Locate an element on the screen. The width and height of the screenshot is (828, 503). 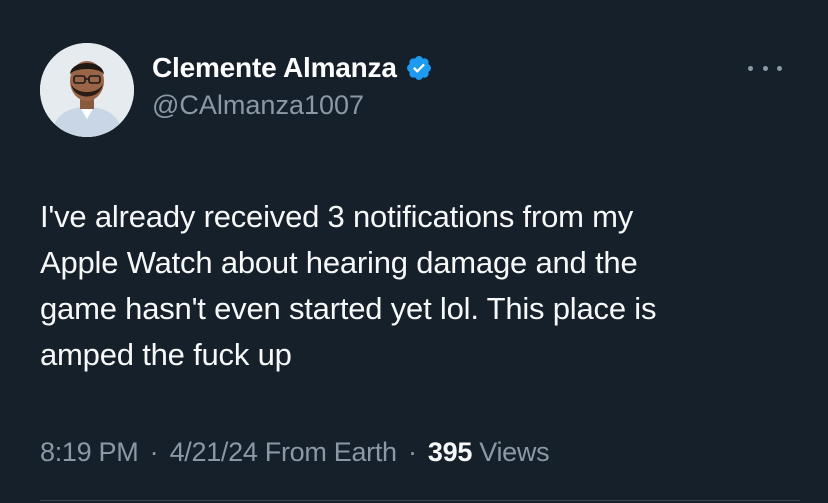
tweet-meta: 8:19 PM · 4/21/24 From Earth · 395 Views is located at coordinates (295, 452).